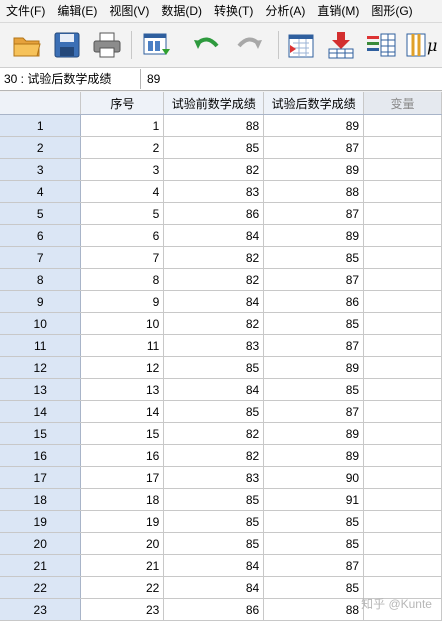 The image size is (442, 622). I want to click on row-number: 5, so click(41, 213).